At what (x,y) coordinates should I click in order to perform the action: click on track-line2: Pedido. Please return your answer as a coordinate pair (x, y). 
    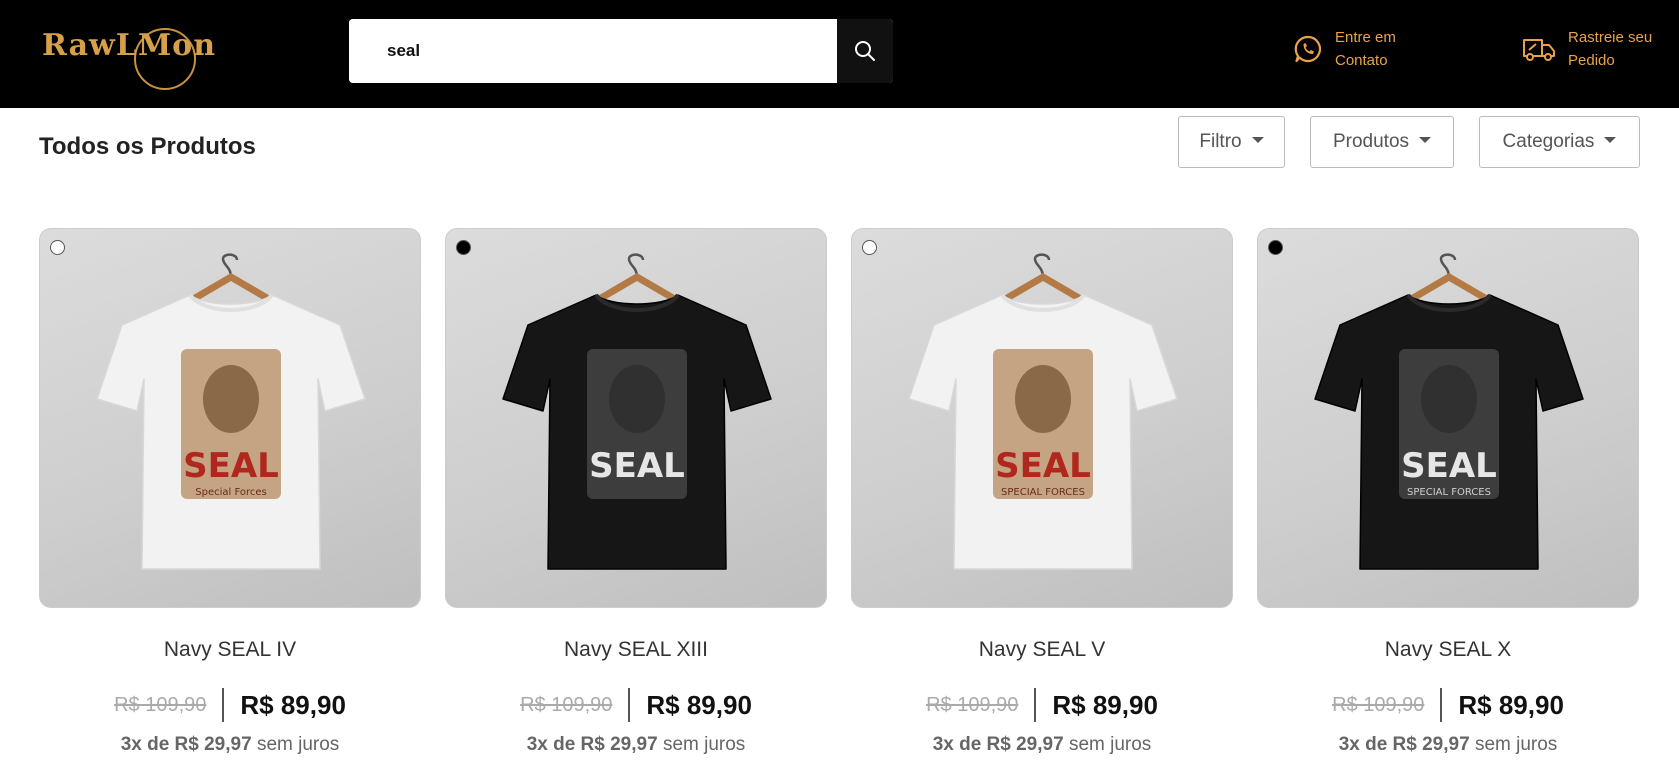
    Looking at the image, I should click on (1591, 60).